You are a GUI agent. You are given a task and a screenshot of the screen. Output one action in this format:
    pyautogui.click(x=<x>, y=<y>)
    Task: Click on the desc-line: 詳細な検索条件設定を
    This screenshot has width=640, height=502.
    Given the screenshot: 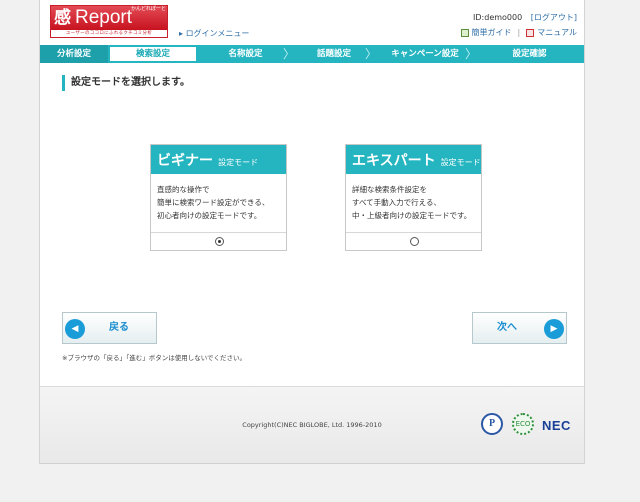 What is the action you would take?
    pyautogui.click(x=389, y=189)
    